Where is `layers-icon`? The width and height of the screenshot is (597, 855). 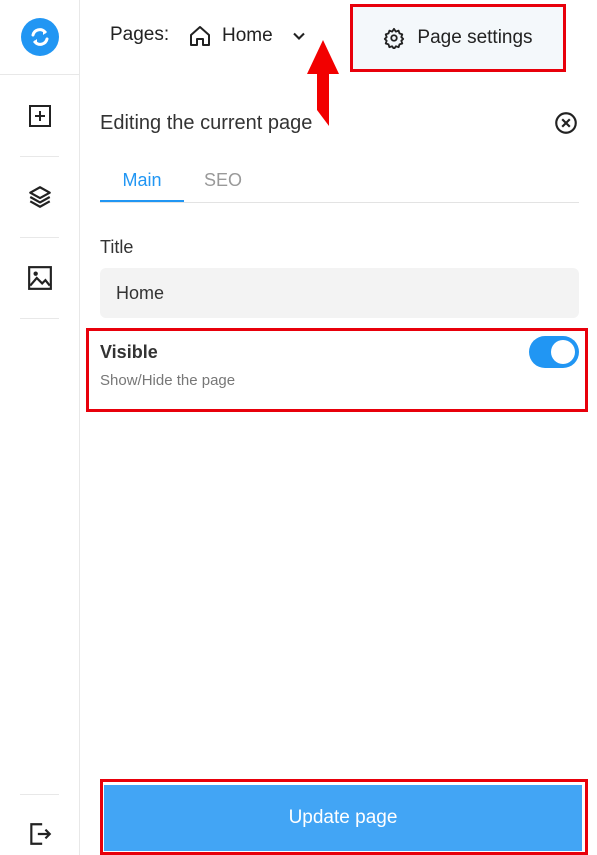 layers-icon is located at coordinates (40, 197).